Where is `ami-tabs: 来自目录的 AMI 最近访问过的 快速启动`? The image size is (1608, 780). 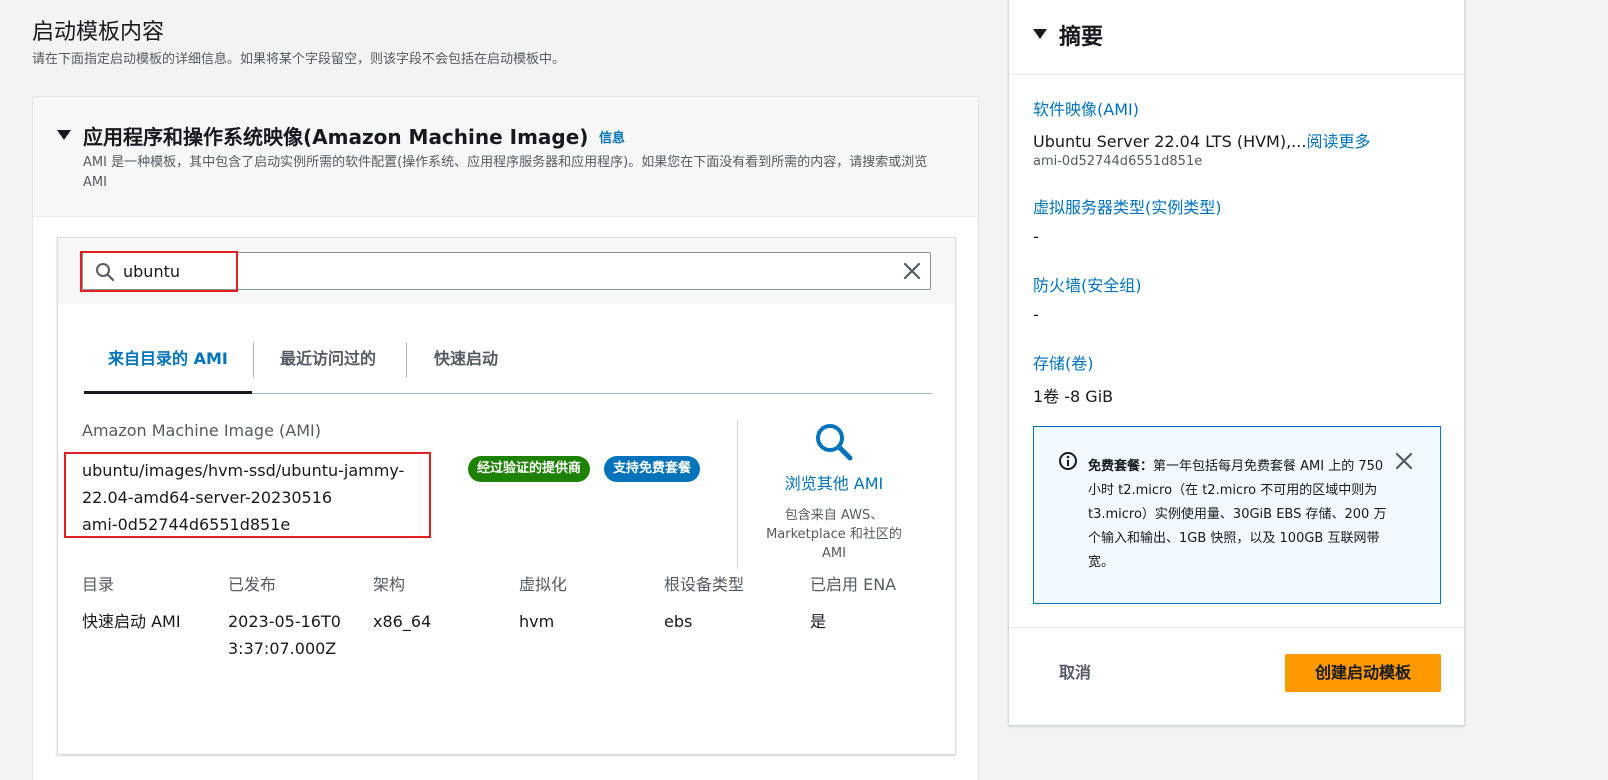
ami-tabs: 来自目录的 AMI 最近访问过的 快速启动 is located at coordinates (508, 367).